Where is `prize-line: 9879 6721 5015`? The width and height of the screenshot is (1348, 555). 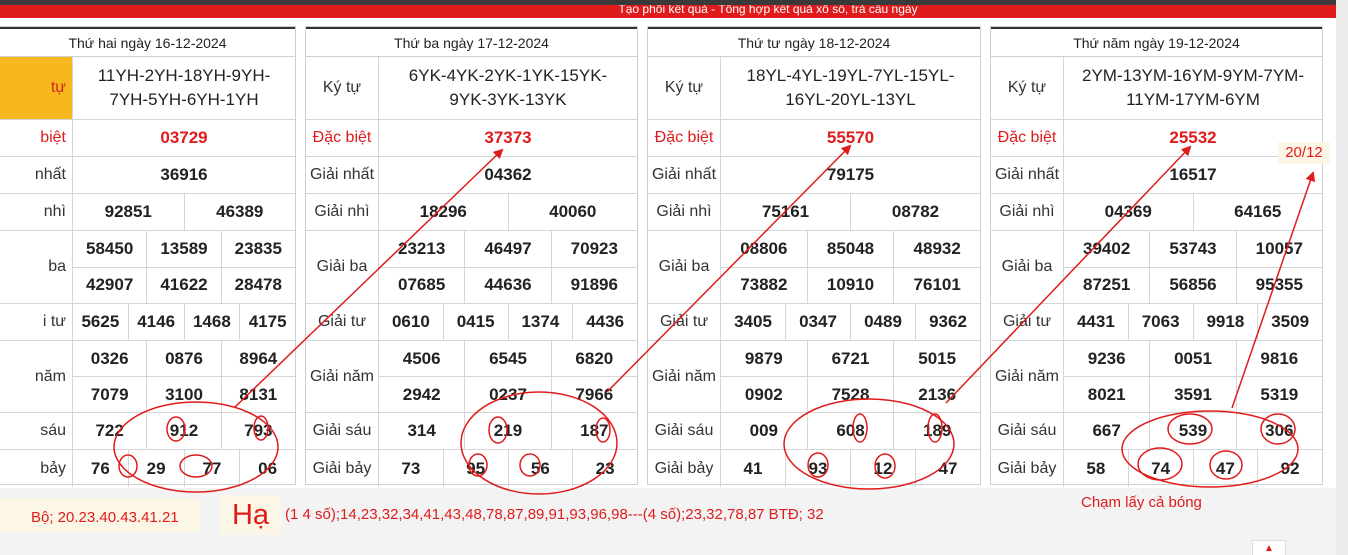
prize-line: 9879 6721 5015 is located at coordinates (850, 358).